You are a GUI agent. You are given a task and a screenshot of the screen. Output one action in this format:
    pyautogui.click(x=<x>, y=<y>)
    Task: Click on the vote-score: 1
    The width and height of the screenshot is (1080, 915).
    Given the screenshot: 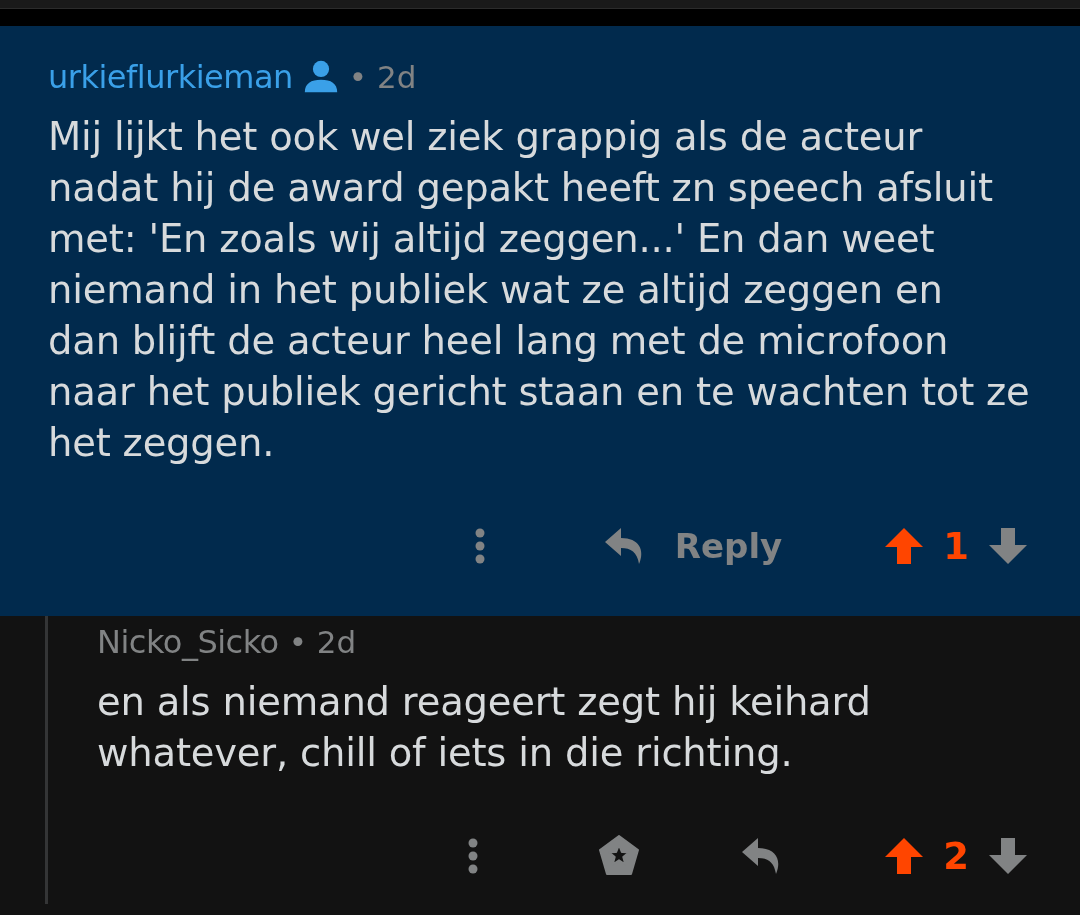 What is the action you would take?
    pyautogui.click(x=956, y=546)
    